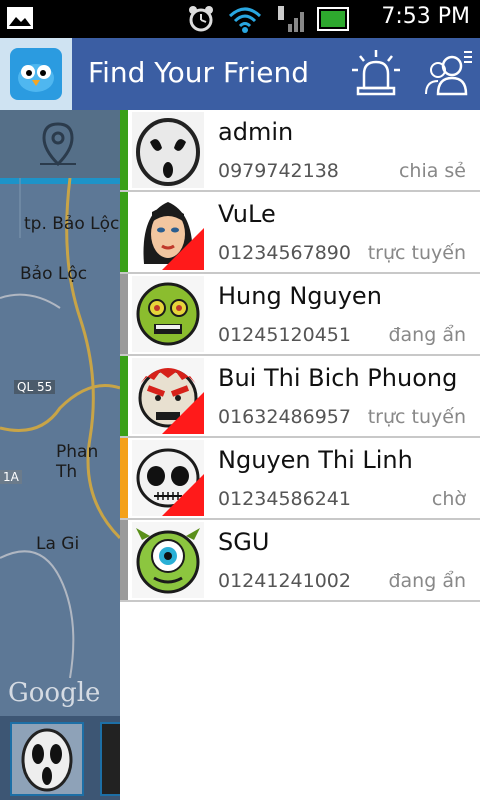 The height and width of the screenshot is (800, 480). I want to click on map-toolbar, so click(60, 147).